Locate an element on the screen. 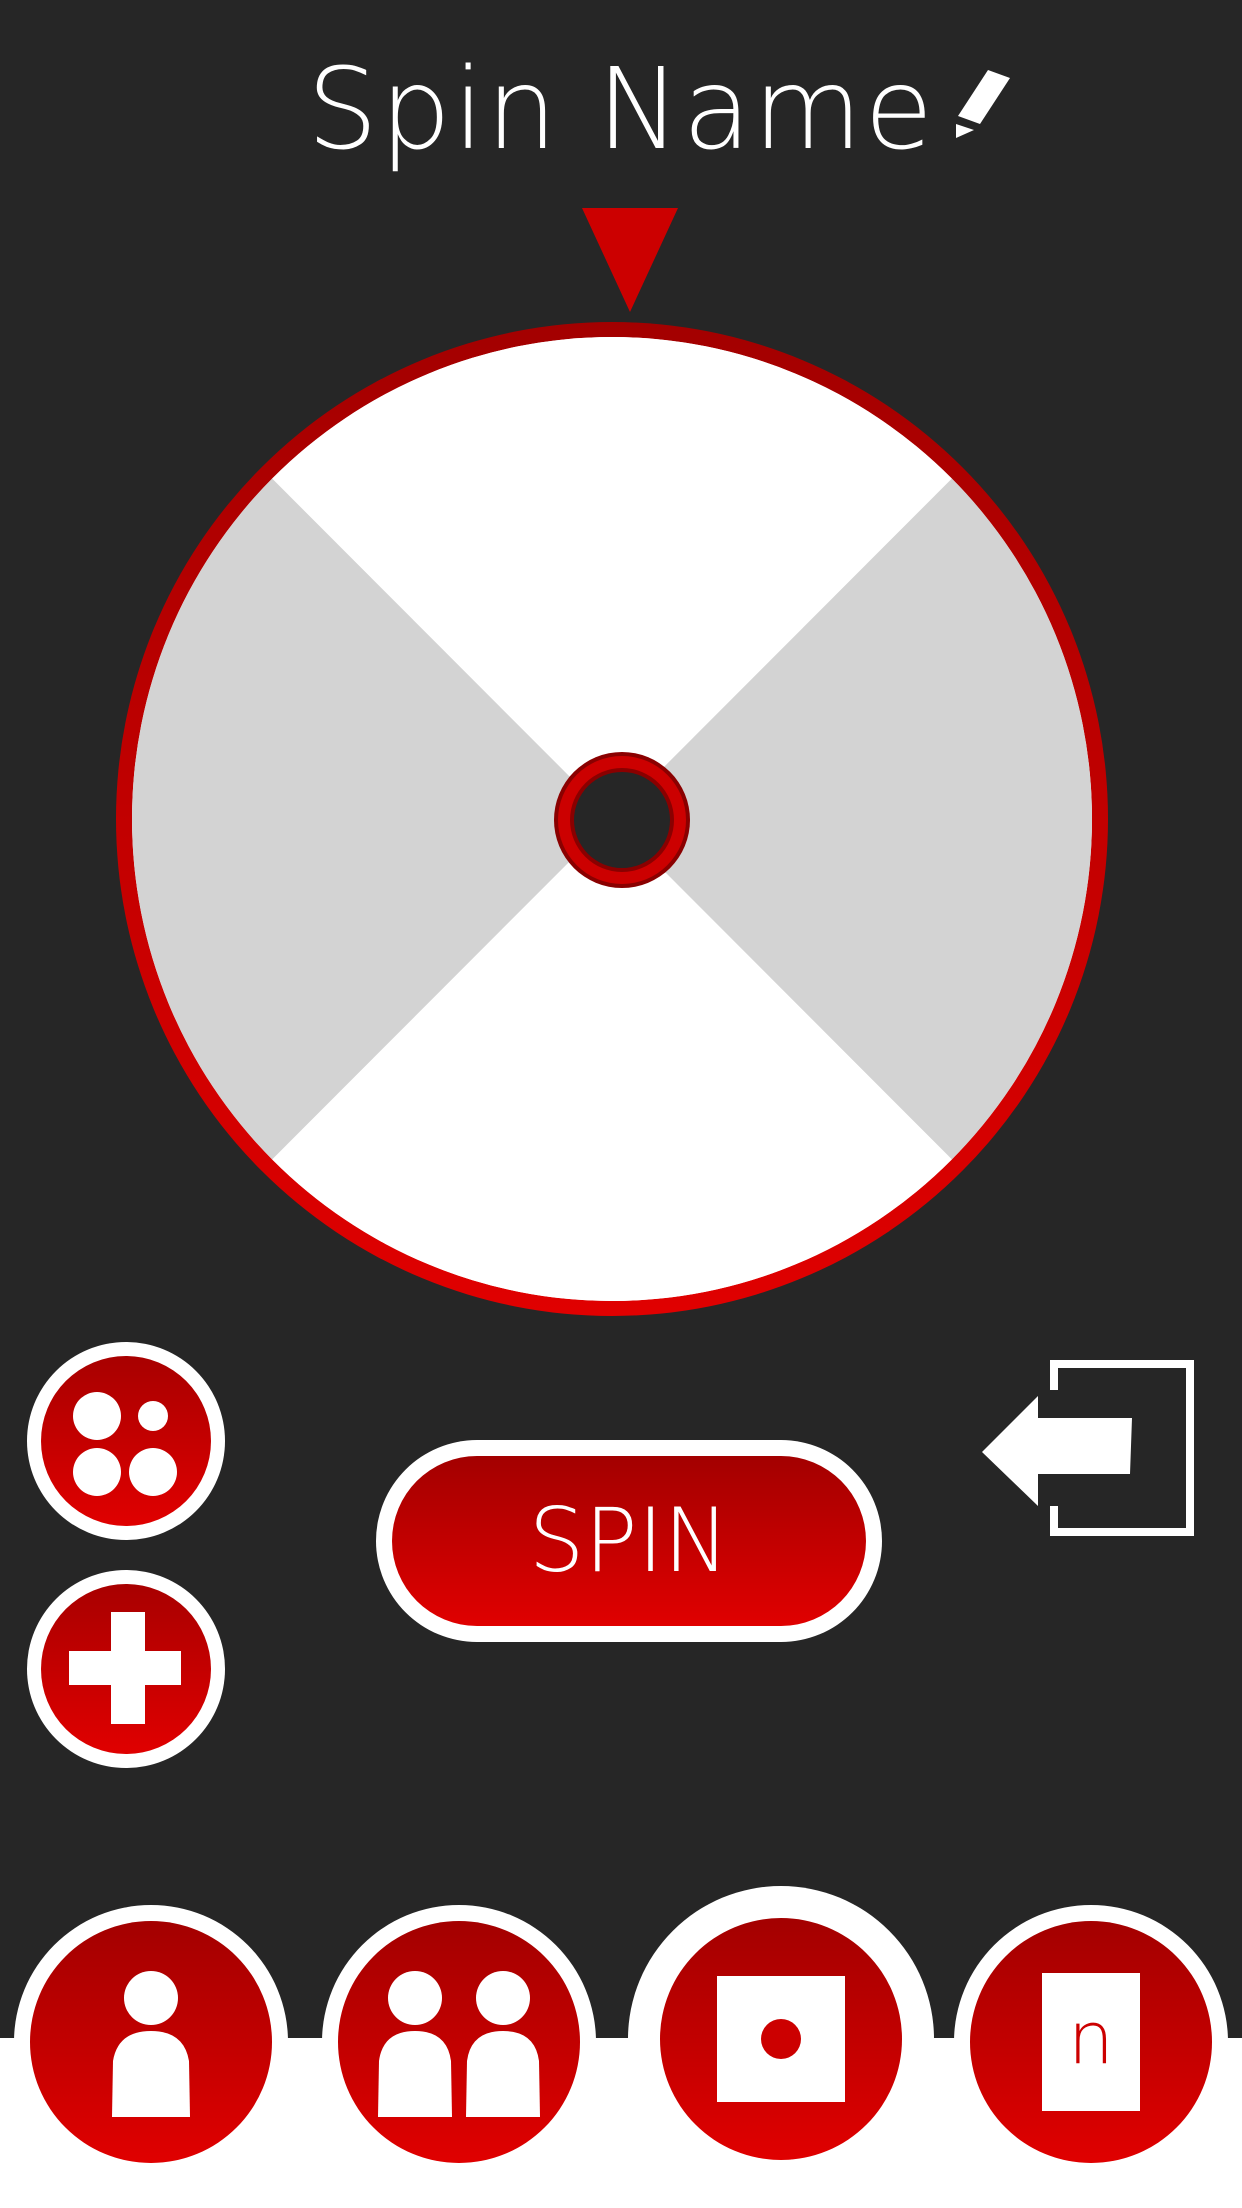 This screenshot has width=1242, height=2208. exit-arrow-icon is located at coordinates (1088, 1450).